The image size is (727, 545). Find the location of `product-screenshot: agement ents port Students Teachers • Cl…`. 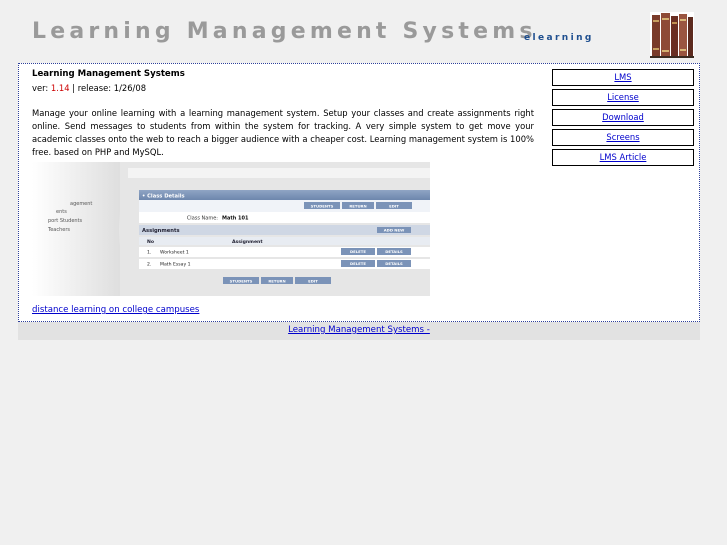

product-screenshot: agement ents port Students Teachers • Cl… is located at coordinates (231, 229).